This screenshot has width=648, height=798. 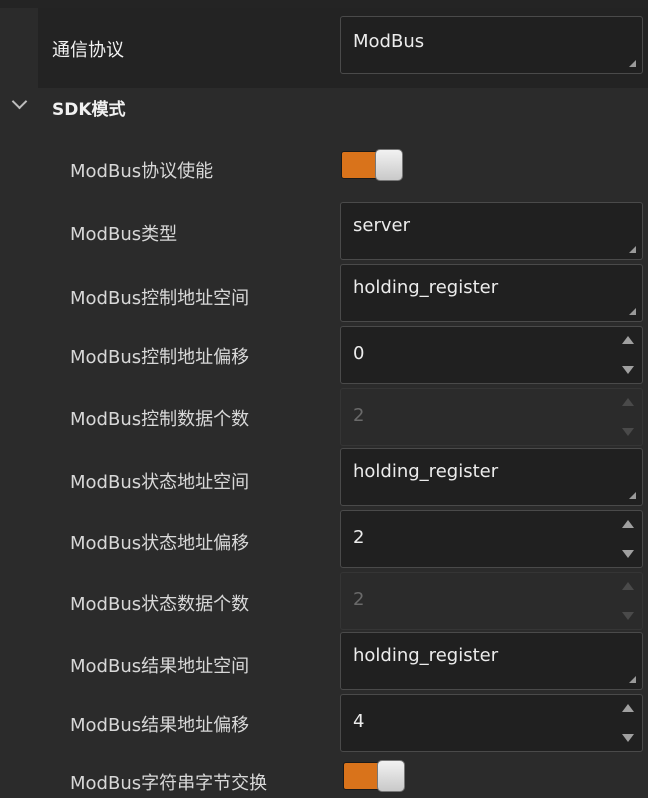 I want to click on status-address-offset-value: 2, so click(x=359, y=537).